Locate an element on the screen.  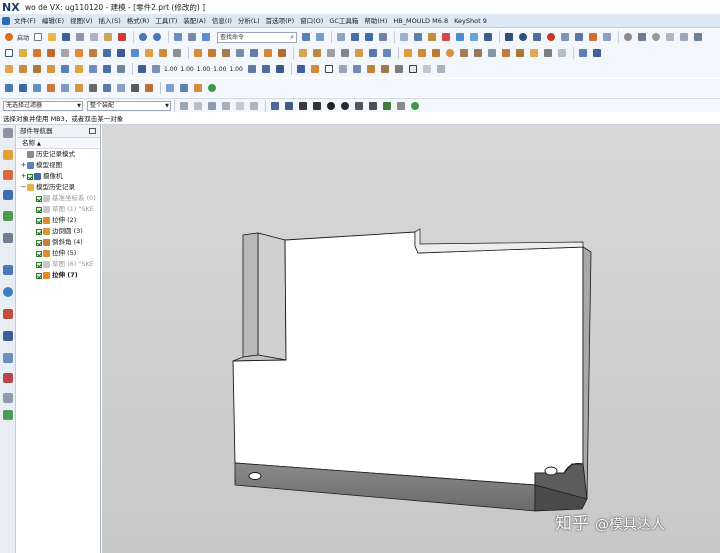
menu-edit: 编辑(E) is located at coordinates (53, 21).